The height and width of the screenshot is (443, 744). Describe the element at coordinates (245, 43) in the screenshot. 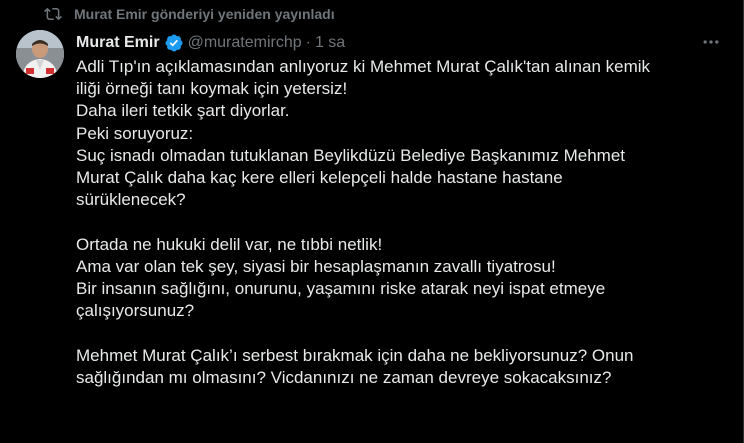

I see `author-handle: @muratemirchp` at that location.